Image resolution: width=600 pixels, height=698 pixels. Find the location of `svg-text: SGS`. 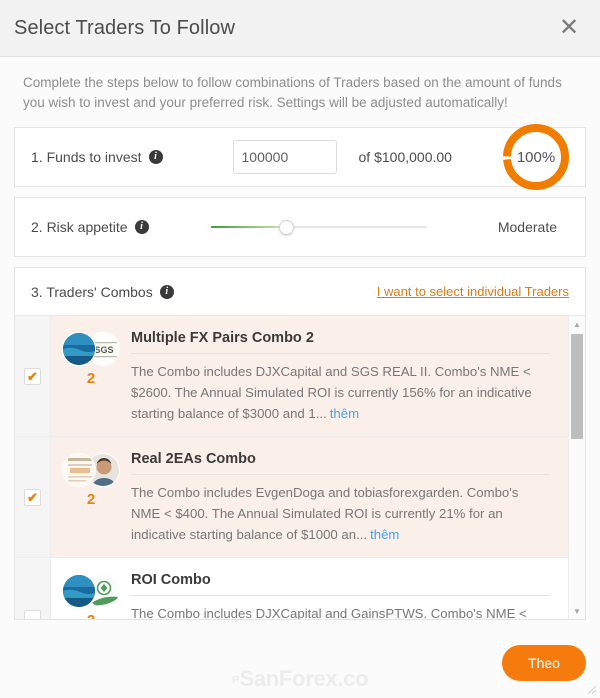

svg-text: SGS is located at coordinates (103, 350).